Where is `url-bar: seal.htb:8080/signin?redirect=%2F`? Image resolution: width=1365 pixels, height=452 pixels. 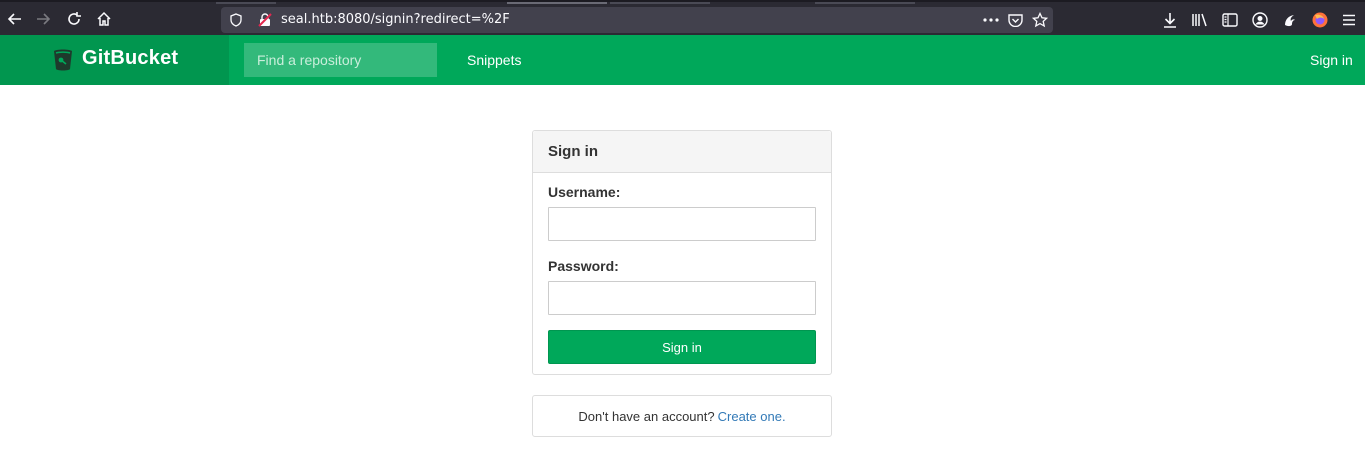
url-bar: seal.htb:8080/signin?redirect=%2F is located at coordinates (637, 20).